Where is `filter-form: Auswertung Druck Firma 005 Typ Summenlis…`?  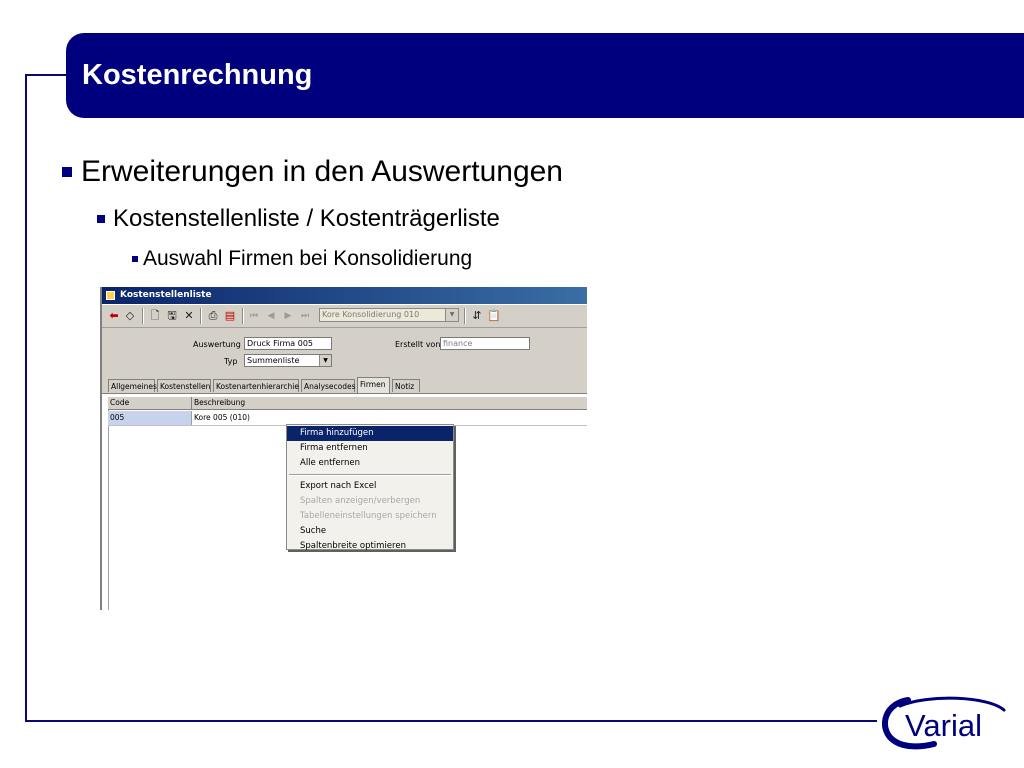 filter-form: Auswertung Druck Firma 005 Typ Summenlis… is located at coordinates (344, 355).